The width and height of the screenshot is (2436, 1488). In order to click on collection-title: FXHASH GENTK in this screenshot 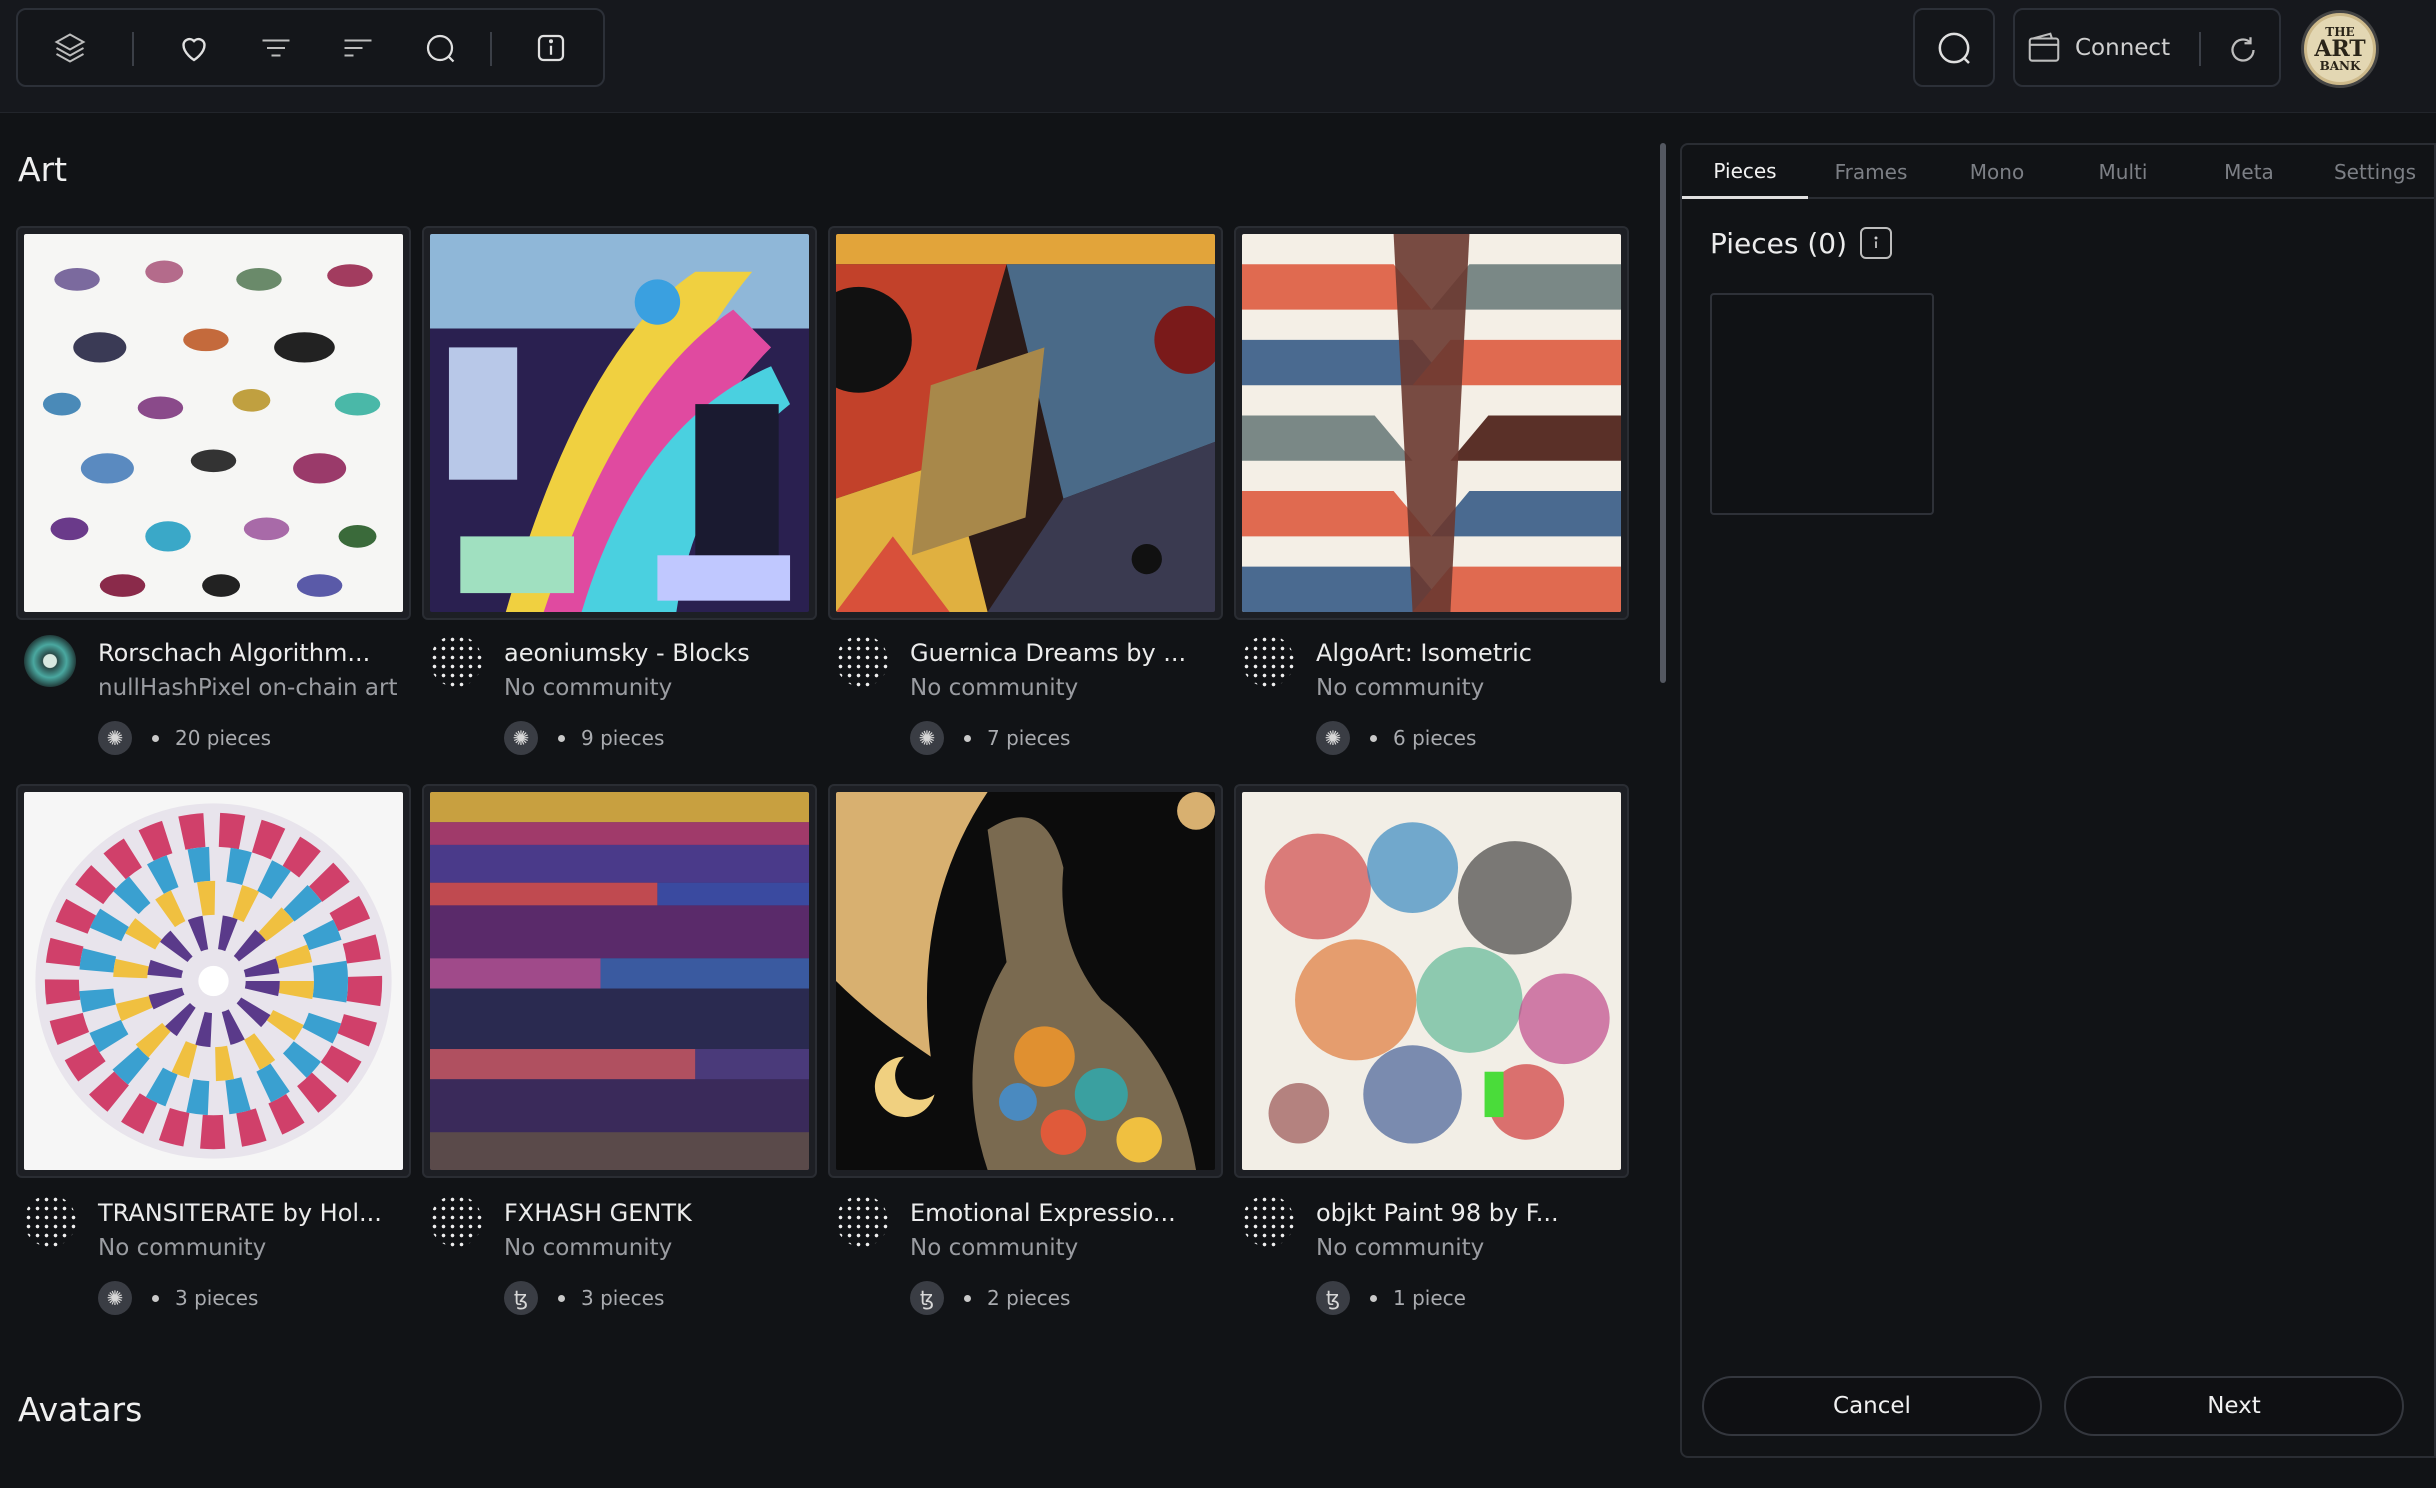, I will do `click(598, 1213)`.